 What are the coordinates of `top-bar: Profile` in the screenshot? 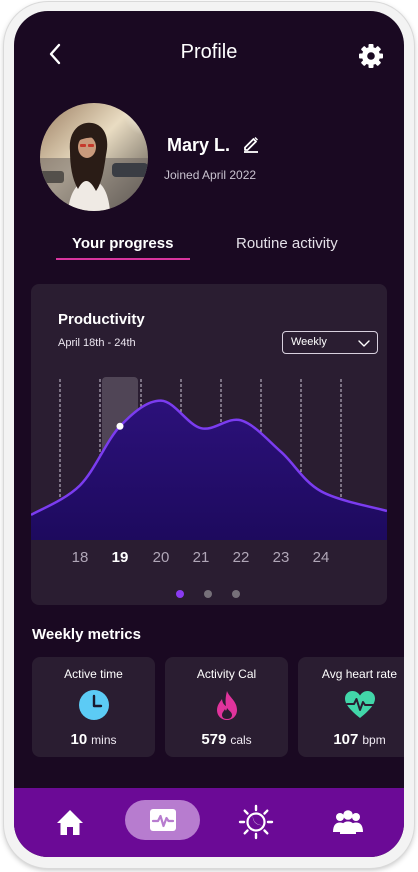 It's located at (209, 54).